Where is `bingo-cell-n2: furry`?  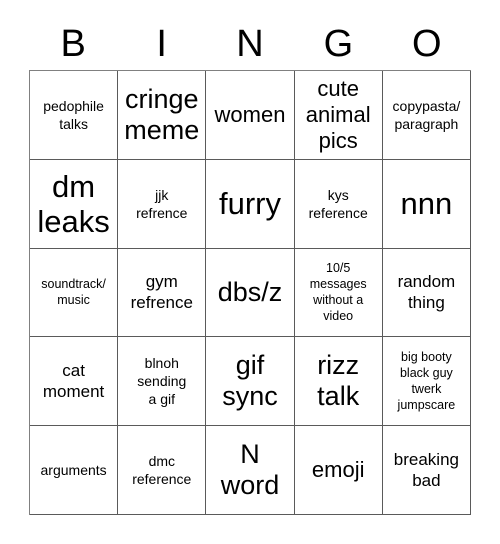
bingo-cell-n2: furry is located at coordinates (250, 204).